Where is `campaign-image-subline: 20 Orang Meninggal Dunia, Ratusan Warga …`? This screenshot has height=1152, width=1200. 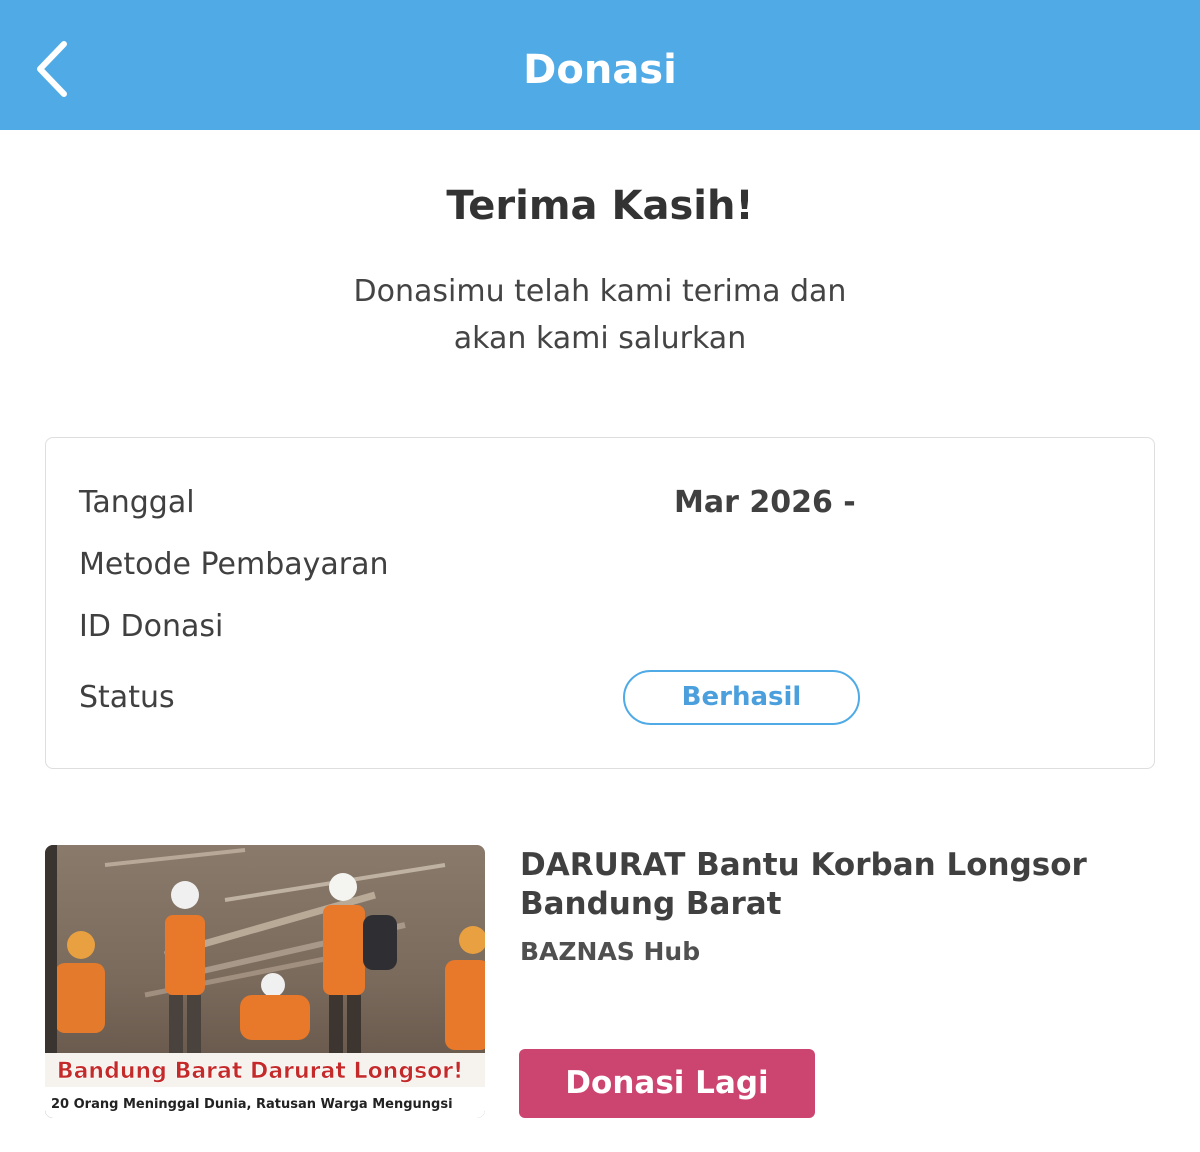 campaign-image-subline: 20 Orang Meninggal Dunia, Ratusan Warga … is located at coordinates (252, 1104).